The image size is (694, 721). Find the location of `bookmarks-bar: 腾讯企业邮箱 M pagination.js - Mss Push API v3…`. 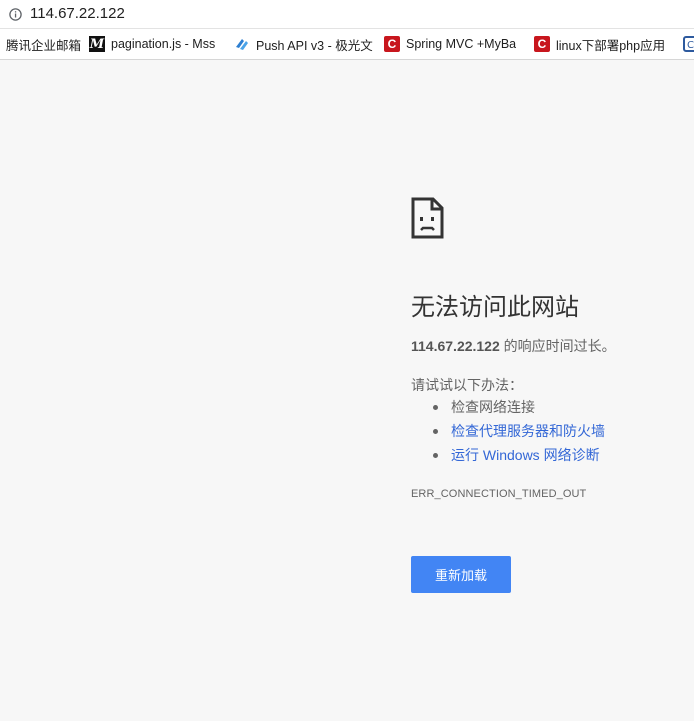

bookmarks-bar: 腾讯企业邮箱 M pagination.js - Mss Push API v3… is located at coordinates (347, 44).